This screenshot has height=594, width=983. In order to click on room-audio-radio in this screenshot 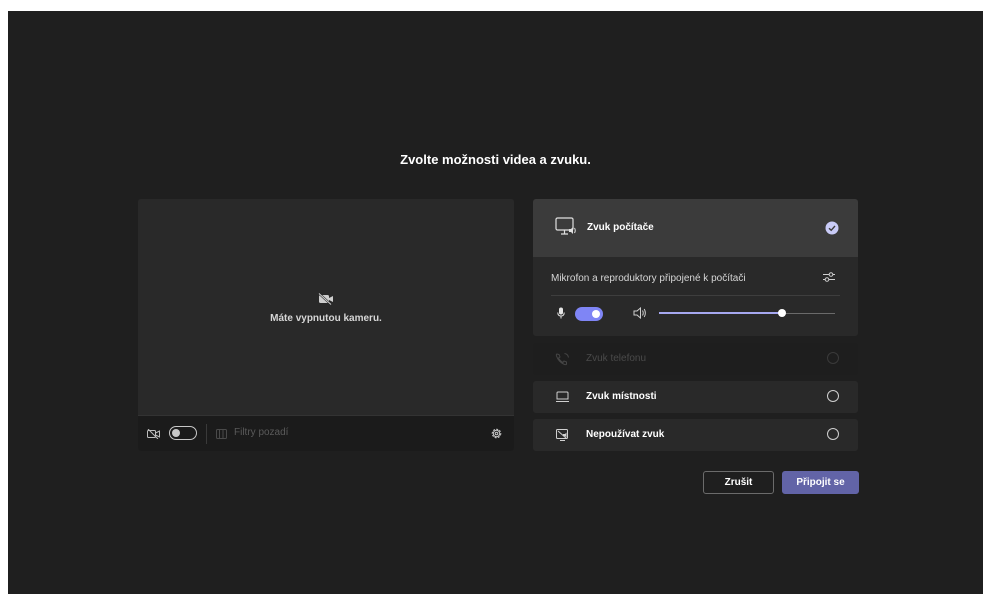, I will do `click(833, 396)`.